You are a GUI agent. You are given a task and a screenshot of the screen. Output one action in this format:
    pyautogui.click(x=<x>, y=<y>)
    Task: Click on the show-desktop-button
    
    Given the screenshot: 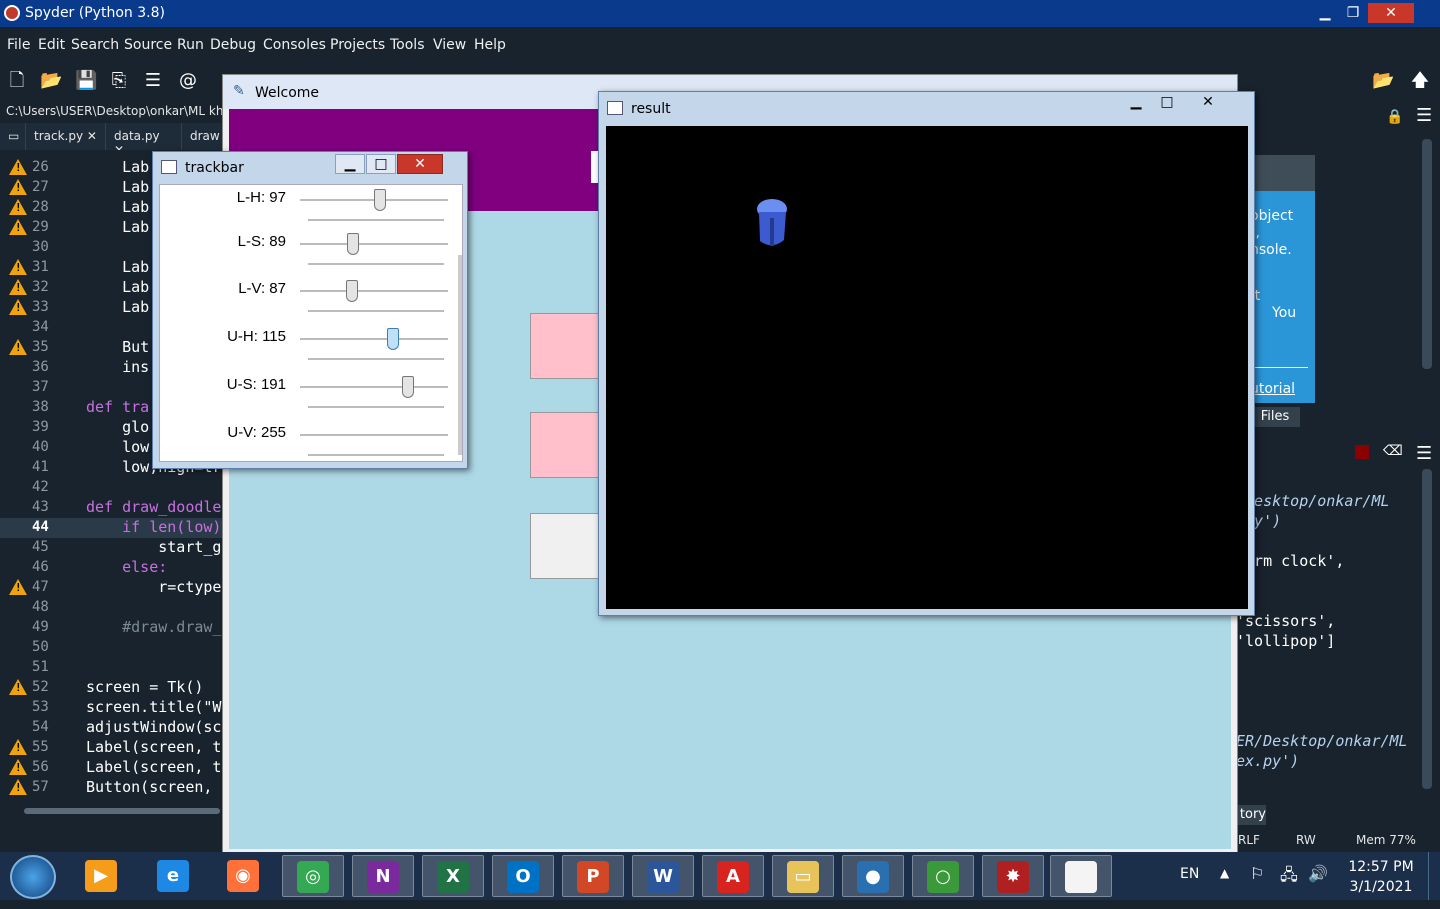 What is the action you would take?
    pyautogui.click(x=1434, y=876)
    